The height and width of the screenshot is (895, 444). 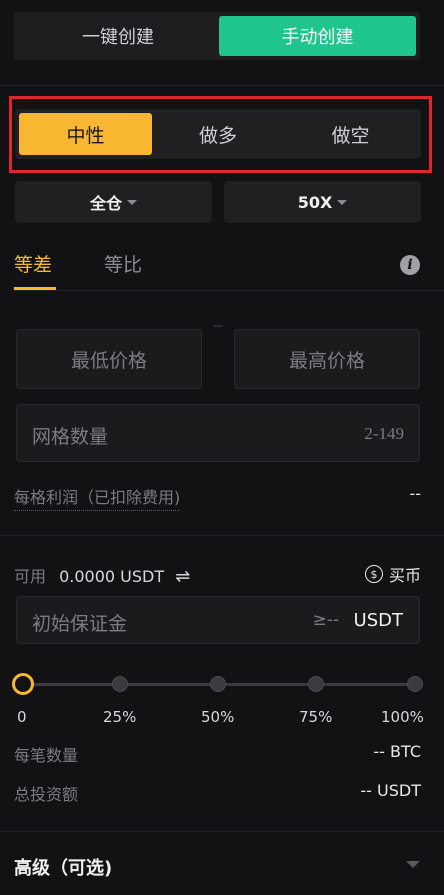 I want to click on profit-per-grid-text: 每格利润（已扣除费用), so click(x=97, y=497).